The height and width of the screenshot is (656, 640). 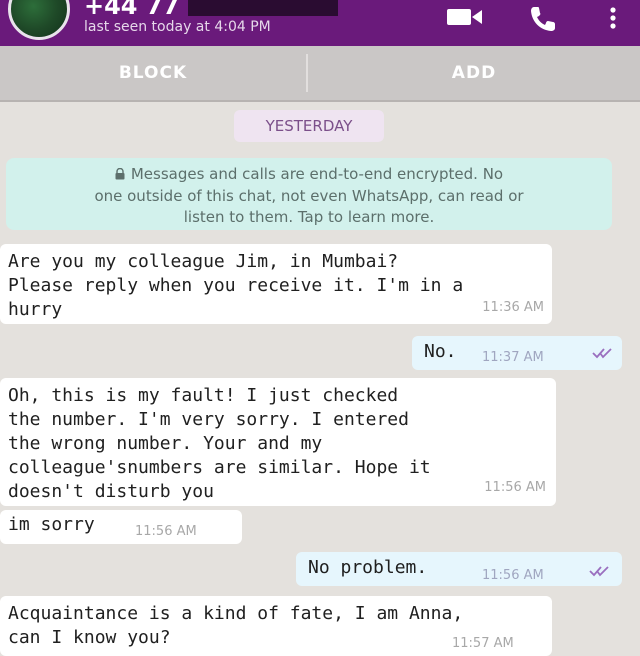 I want to click on message-time: 11:57 AM, so click(x=483, y=643).